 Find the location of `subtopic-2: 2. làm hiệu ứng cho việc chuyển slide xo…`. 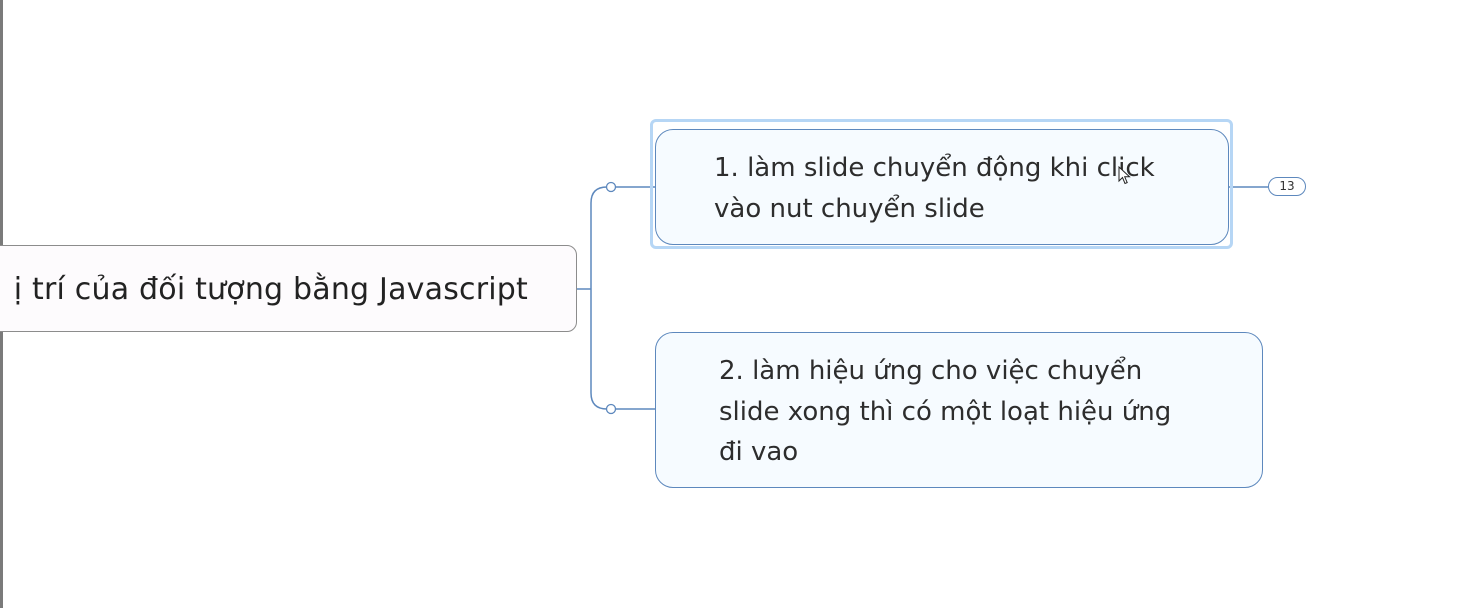

subtopic-2: 2. làm hiệu ứng cho việc chuyển slide xo… is located at coordinates (959, 410).